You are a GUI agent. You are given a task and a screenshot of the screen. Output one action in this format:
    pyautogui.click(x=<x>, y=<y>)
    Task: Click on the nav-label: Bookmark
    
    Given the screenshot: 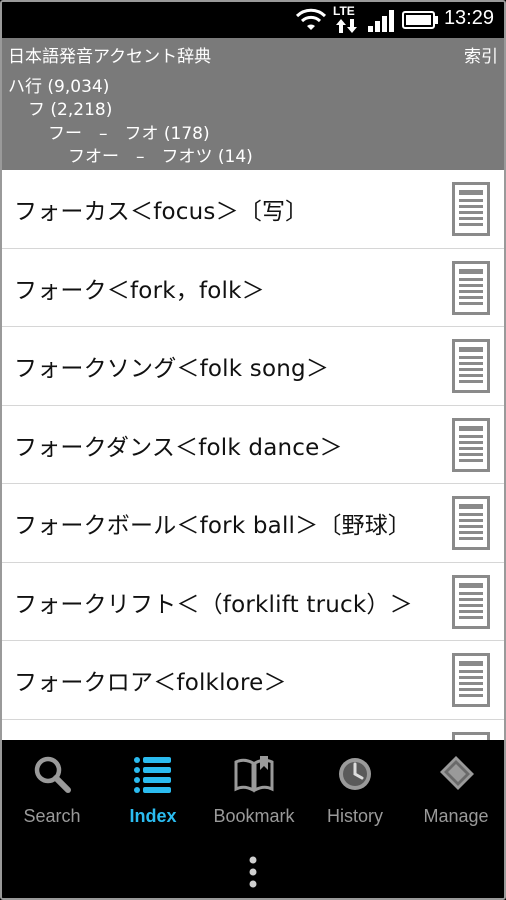 What is the action you would take?
    pyautogui.click(x=254, y=816)
    